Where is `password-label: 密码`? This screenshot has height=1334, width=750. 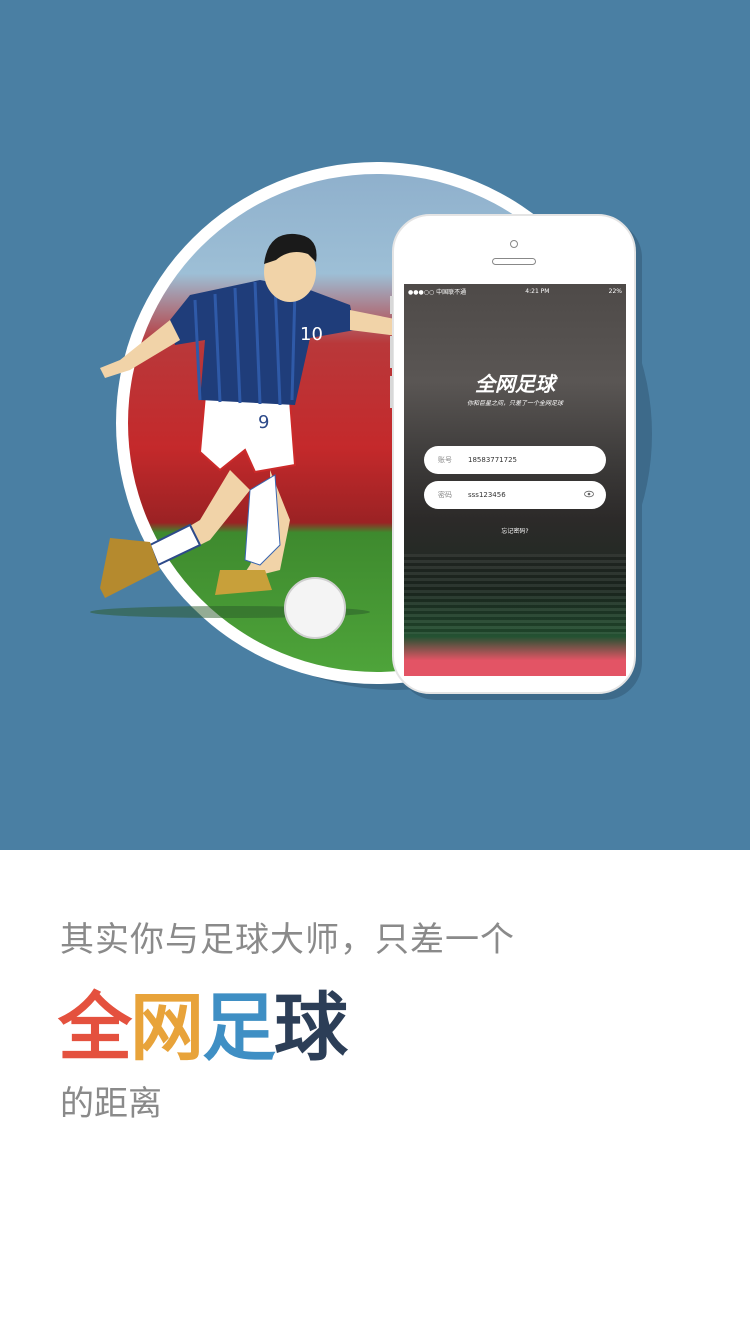
password-label: 密码 is located at coordinates (445, 495).